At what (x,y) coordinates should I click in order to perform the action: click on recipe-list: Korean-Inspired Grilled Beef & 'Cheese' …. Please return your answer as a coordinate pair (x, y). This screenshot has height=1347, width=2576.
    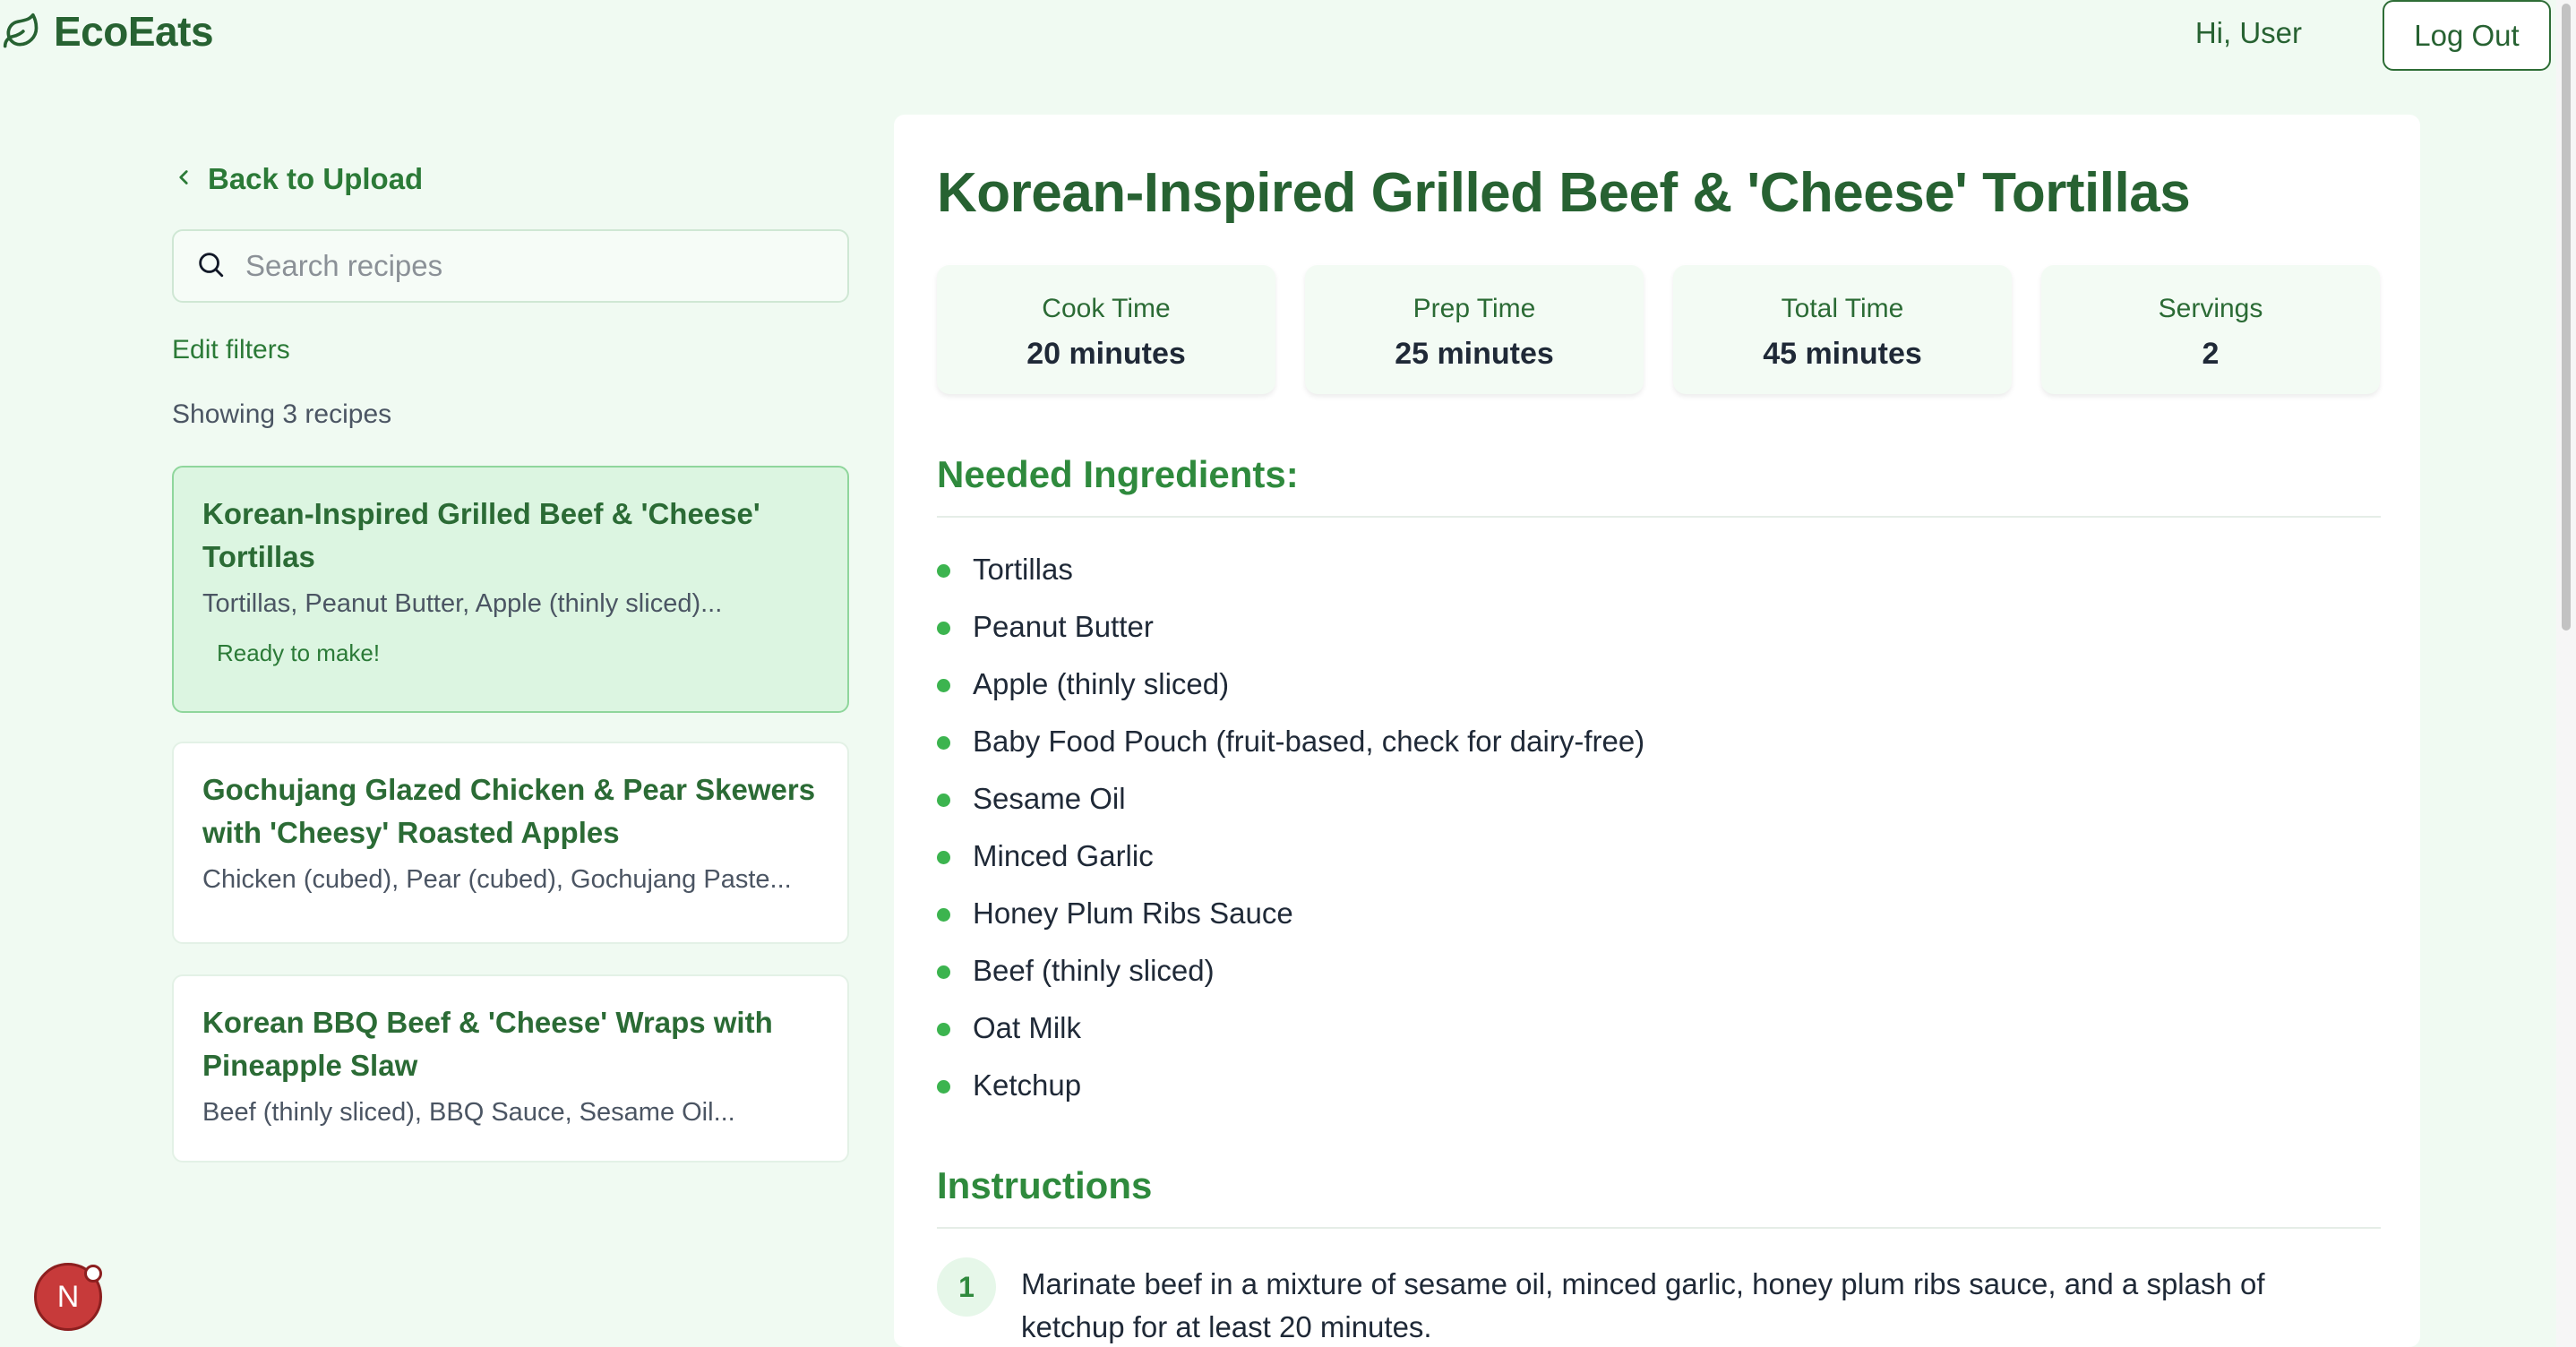
    Looking at the image, I should click on (510, 799).